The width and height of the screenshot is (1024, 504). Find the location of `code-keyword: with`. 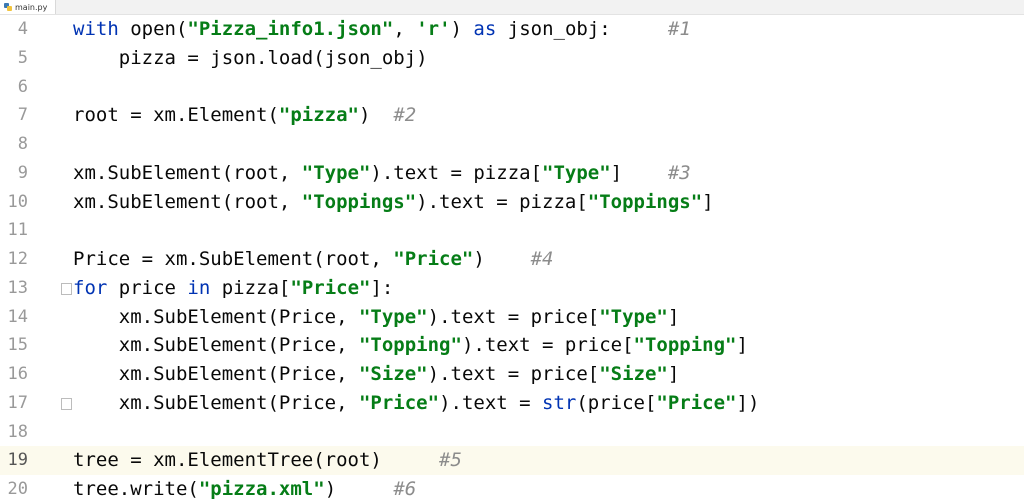

code-keyword: with is located at coordinates (96, 29).